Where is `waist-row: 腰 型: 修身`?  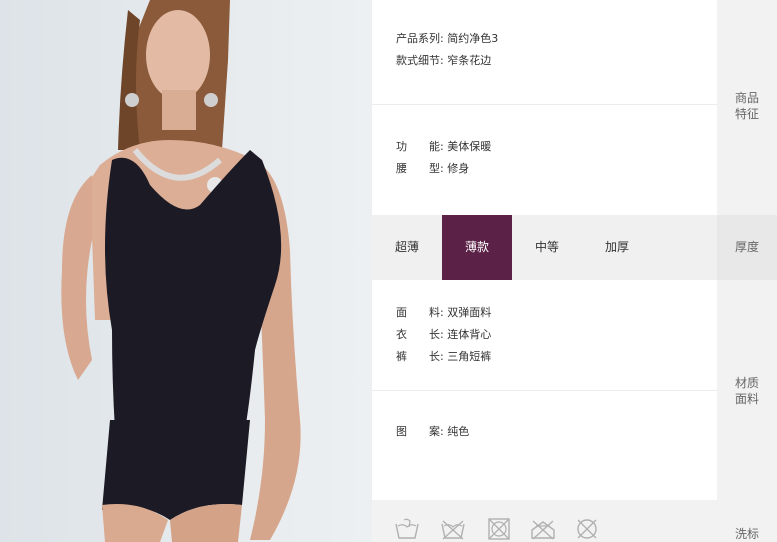
waist-row: 腰 型: 修身 is located at coordinates (432, 169).